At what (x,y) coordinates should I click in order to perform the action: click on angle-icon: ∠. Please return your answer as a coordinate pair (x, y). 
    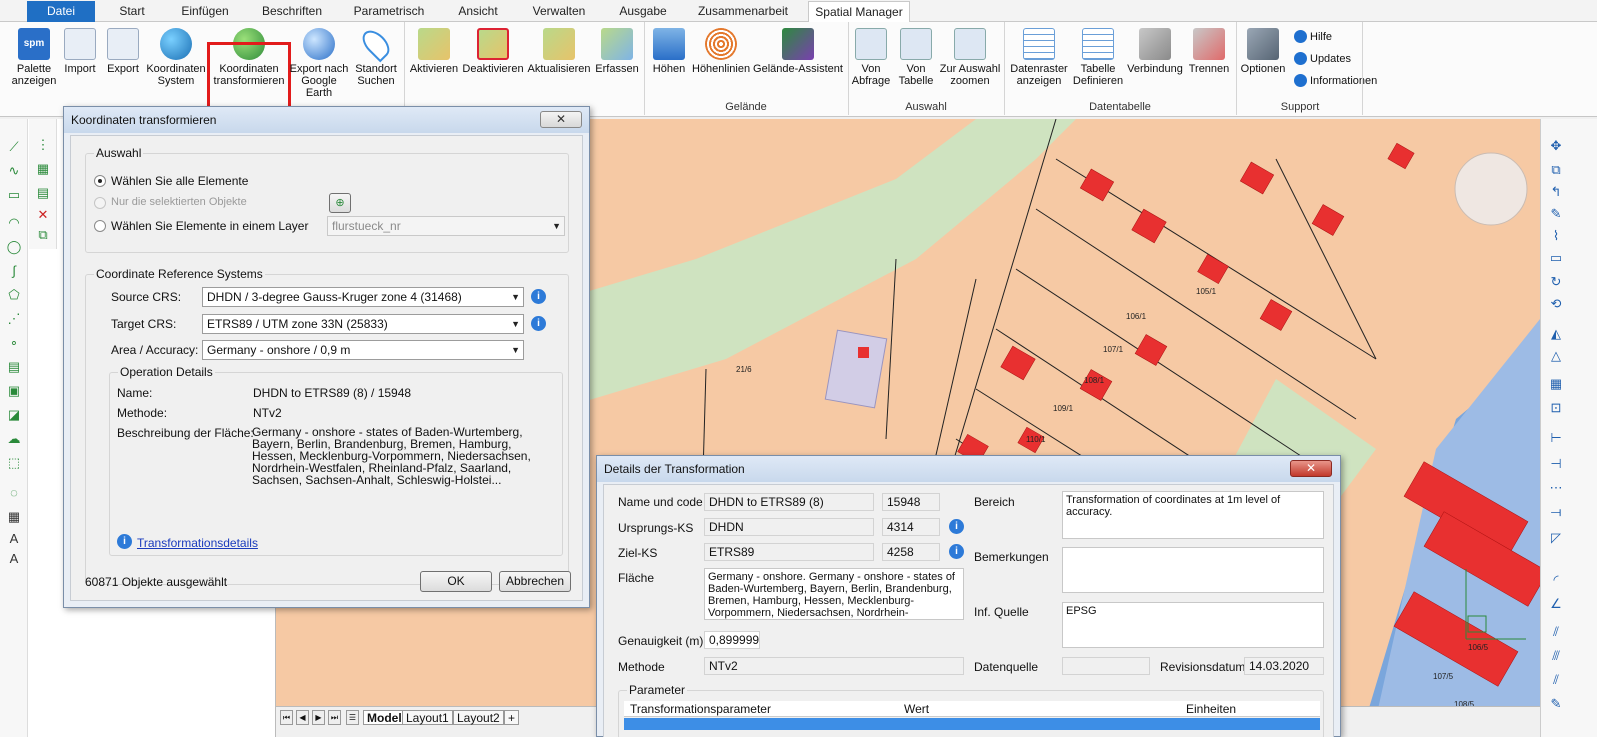
    Looking at the image, I should click on (1556, 604).